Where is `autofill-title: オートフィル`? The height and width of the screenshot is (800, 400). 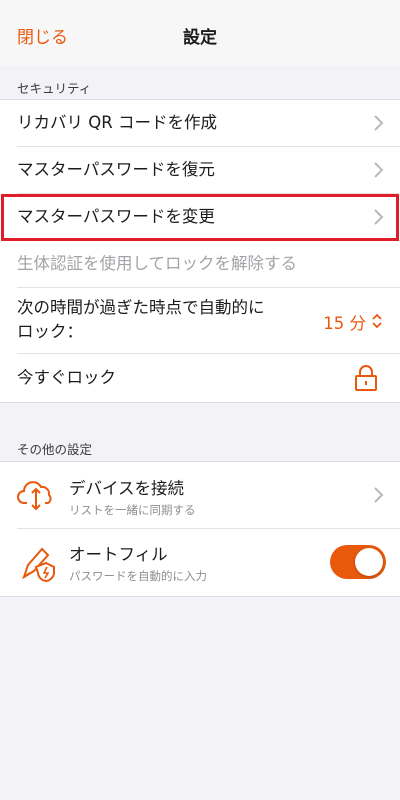
autofill-title: オートフィル is located at coordinates (118, 554).